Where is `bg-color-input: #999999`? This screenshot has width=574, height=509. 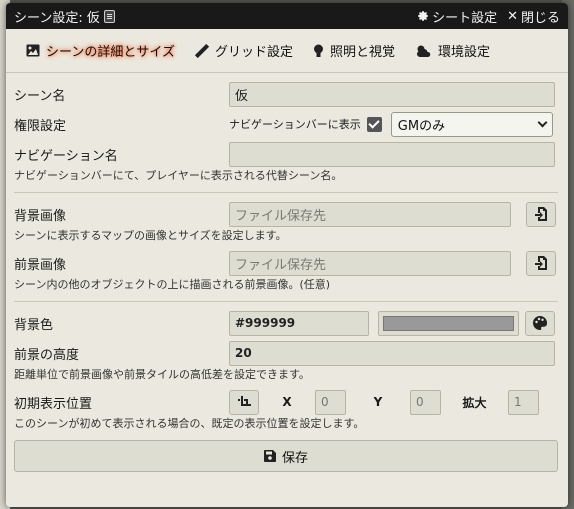
bg-color-input: #999999 is located at coordinates (299, 323).